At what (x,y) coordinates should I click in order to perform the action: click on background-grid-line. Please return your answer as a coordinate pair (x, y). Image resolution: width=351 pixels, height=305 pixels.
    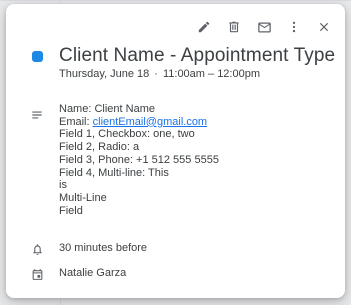
    Looking at the image, I should click on (175, 0).